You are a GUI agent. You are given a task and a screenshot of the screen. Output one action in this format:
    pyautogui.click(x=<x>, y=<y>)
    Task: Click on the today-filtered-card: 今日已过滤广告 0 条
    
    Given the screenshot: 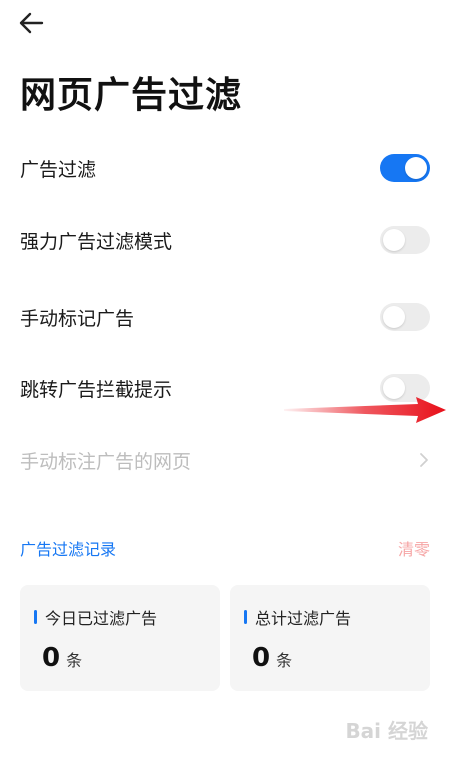 What is the action you would take?
    pyautogui.click(x=120, y=638)
    